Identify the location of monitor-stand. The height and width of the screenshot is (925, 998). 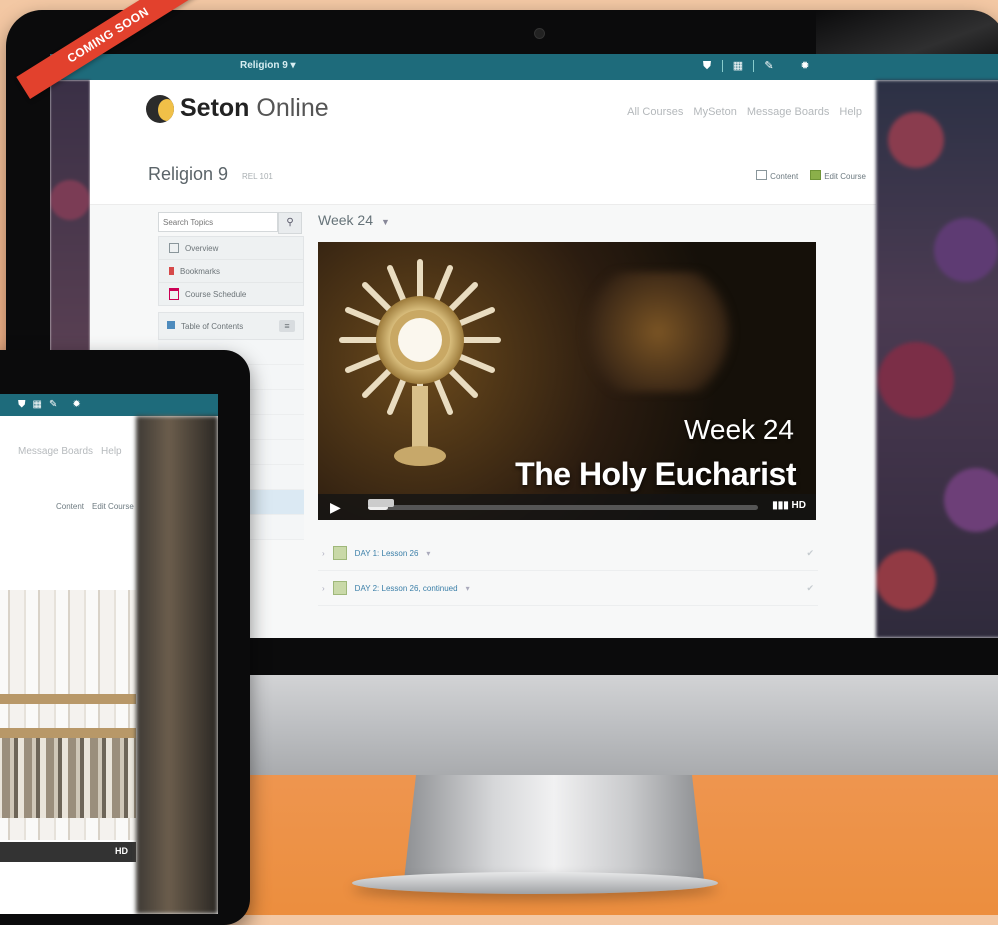
(554, 827).